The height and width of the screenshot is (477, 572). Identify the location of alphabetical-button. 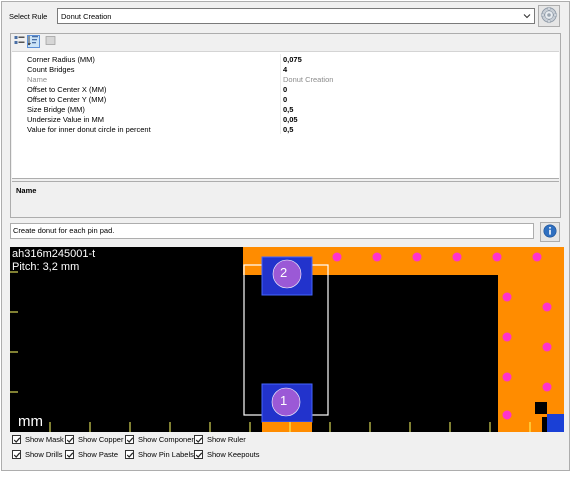
(33, 41).